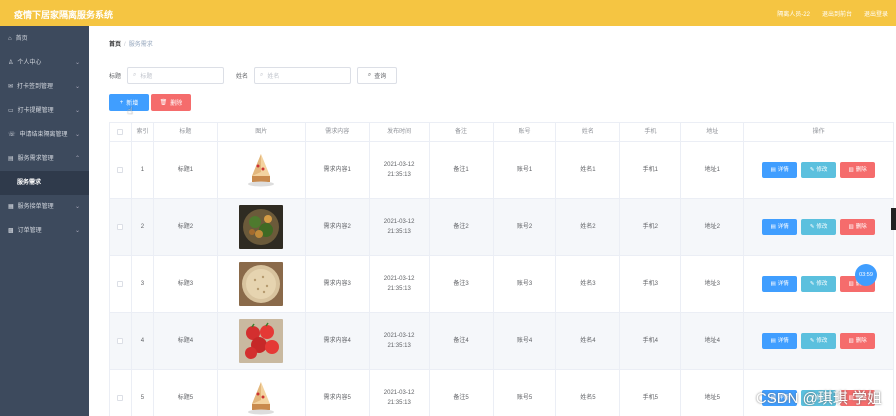  Describe the element at coordinates (876, 13) in the screenshot. I see `logout-link: 退出登录` at that location.